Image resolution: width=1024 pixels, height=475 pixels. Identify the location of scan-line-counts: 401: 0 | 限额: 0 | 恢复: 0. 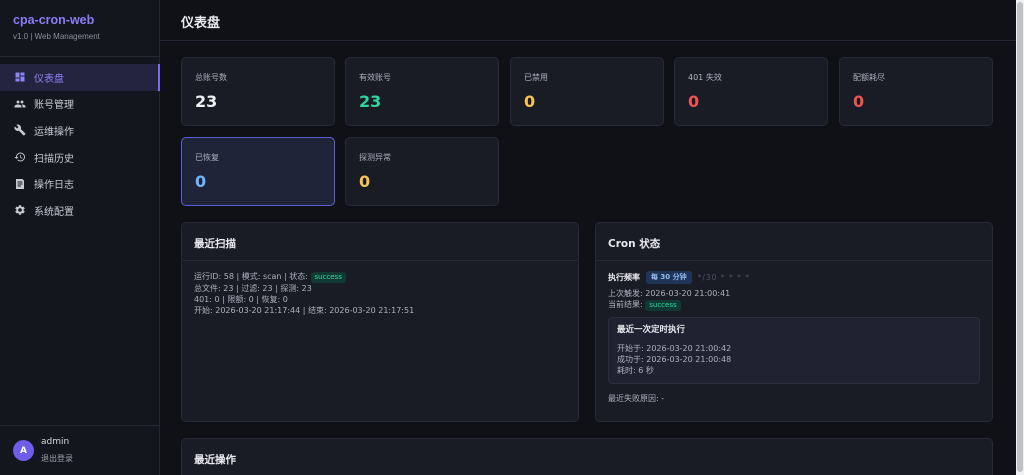
(241, 299).